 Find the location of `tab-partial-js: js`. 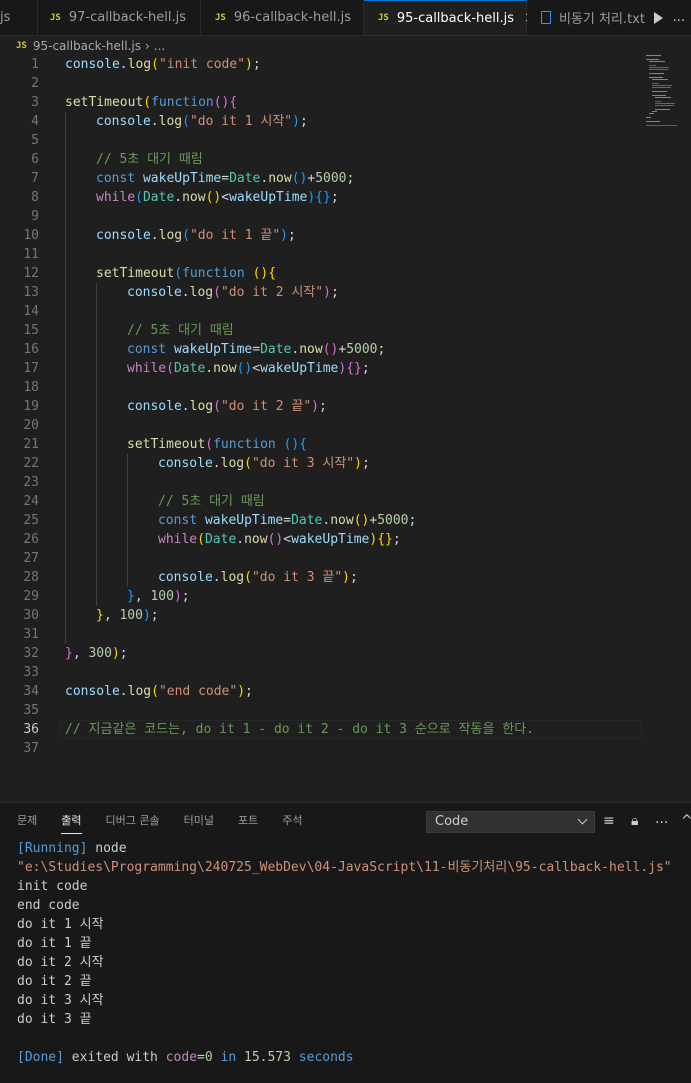

tab-partial-js: js is located at coordinates (19, 17).